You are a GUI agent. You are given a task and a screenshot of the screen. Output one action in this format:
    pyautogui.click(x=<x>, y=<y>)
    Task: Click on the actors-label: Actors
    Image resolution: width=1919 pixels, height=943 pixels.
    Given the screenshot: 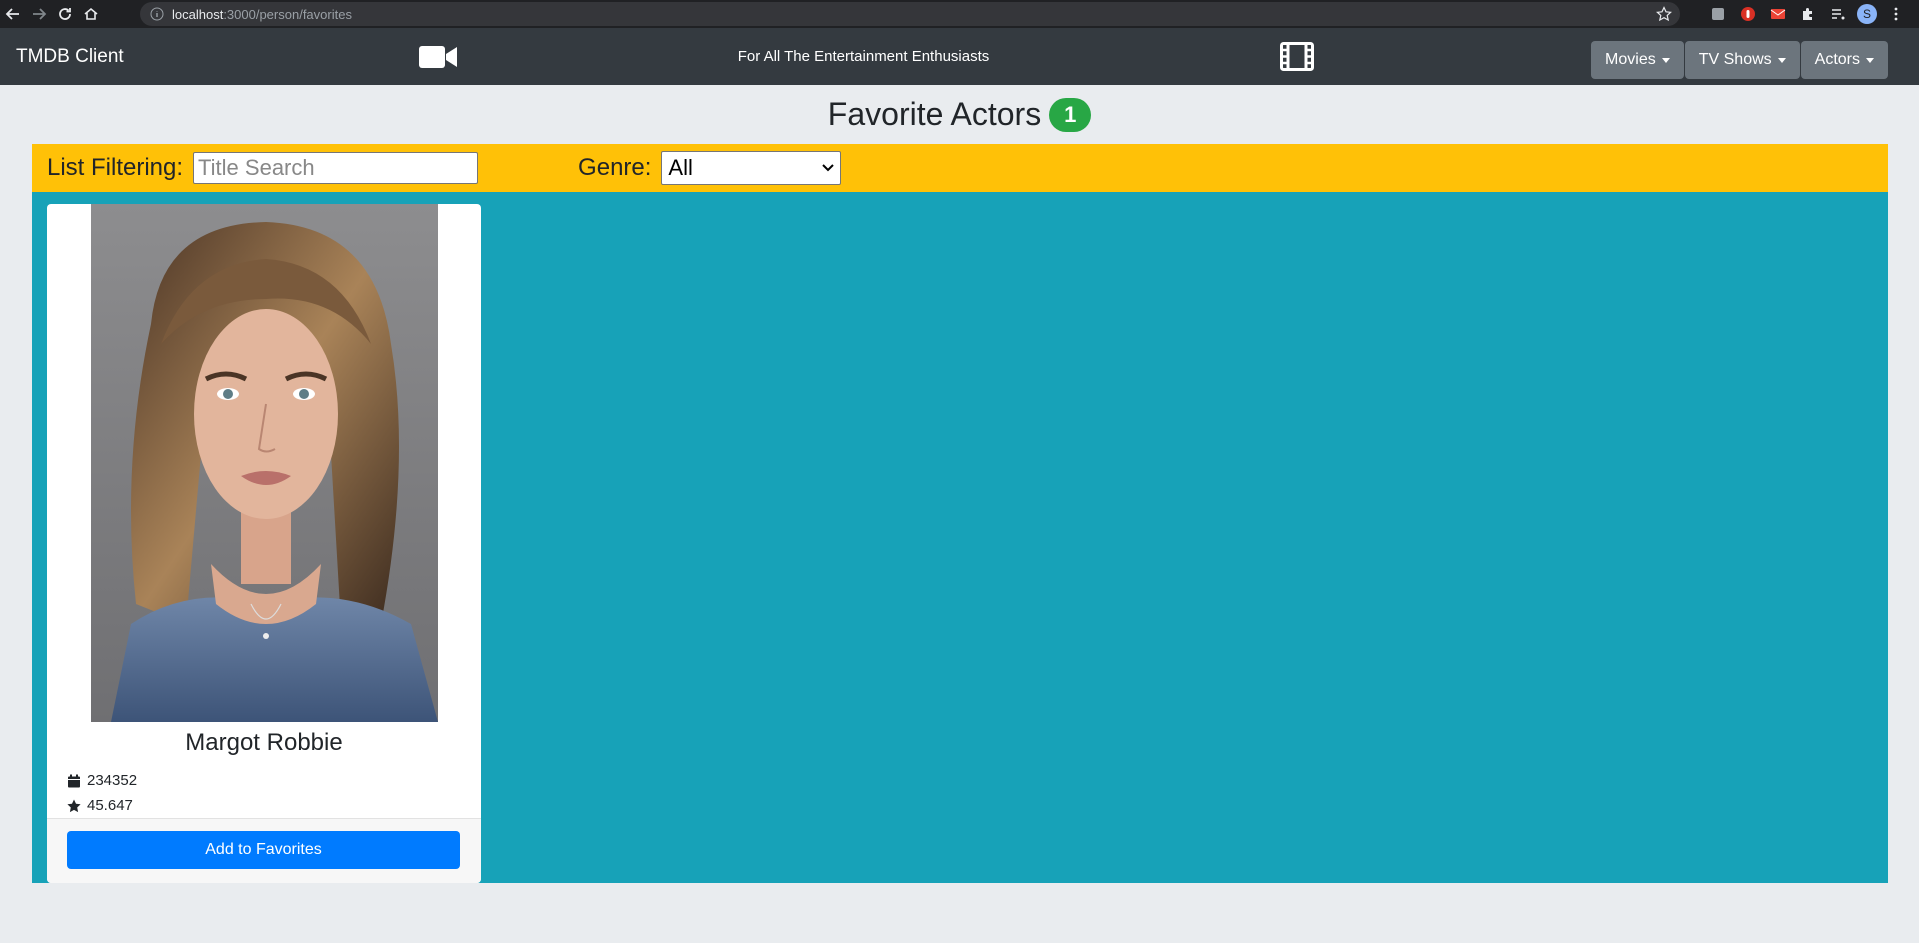 What is the action you would take?
    pyautogui.click(x=1837, y=59)
    